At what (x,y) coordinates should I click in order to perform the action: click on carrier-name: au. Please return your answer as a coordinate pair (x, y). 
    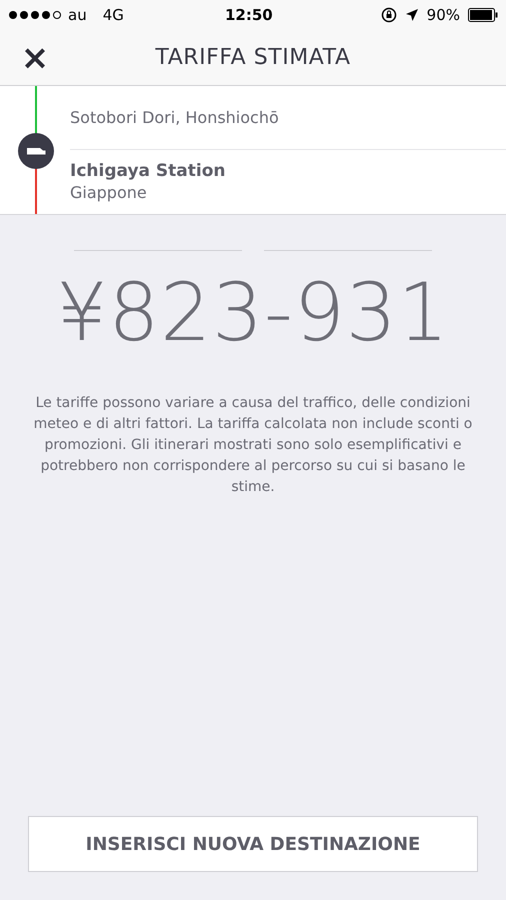
    Looking at the image, I should click on (77, 15).